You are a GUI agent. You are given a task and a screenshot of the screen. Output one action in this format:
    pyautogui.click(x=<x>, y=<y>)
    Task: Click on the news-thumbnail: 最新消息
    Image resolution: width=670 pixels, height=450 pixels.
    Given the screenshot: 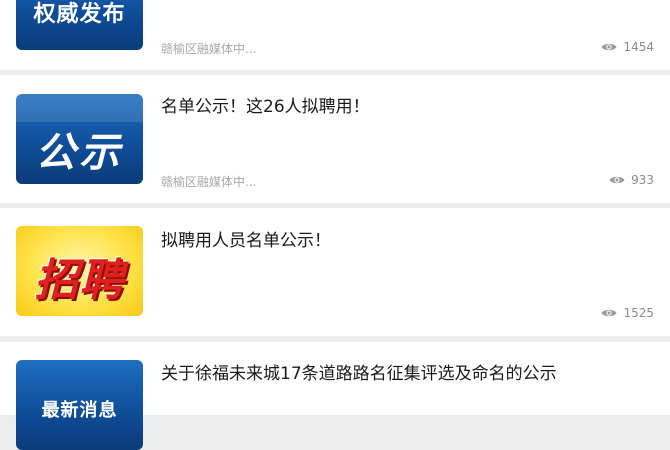 What is the action you would take?
    pyautogui.click(x=79, y=405)
    